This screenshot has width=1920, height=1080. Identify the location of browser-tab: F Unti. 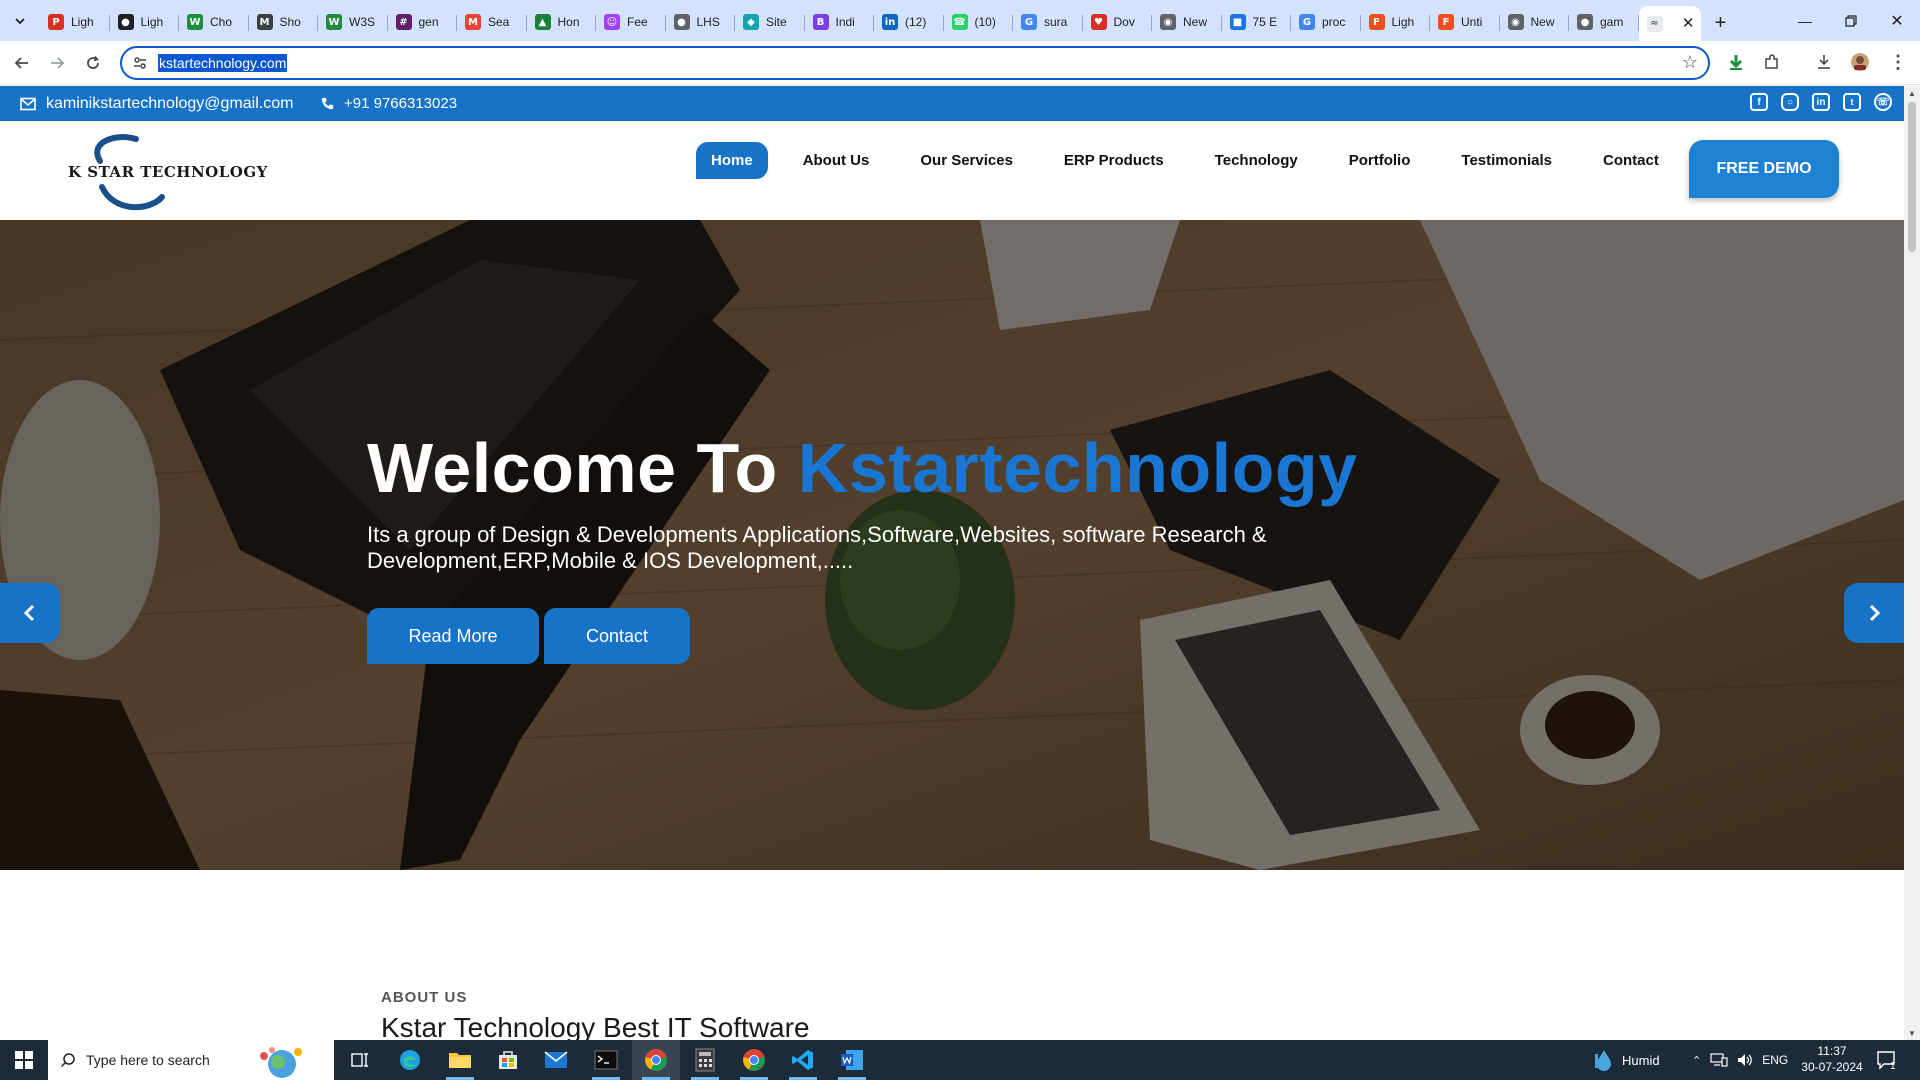
(1465, 22).